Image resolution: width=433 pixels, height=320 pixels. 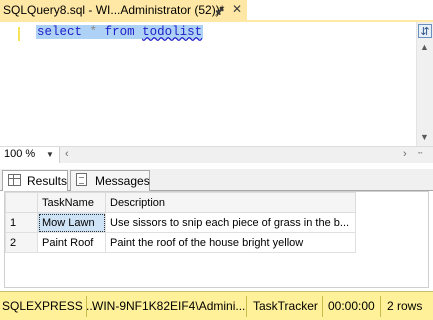 What do you see at coordinates (47, 181) in the screenshot?
I see `tab-results-label: Results` at bounding box center [47, 181].